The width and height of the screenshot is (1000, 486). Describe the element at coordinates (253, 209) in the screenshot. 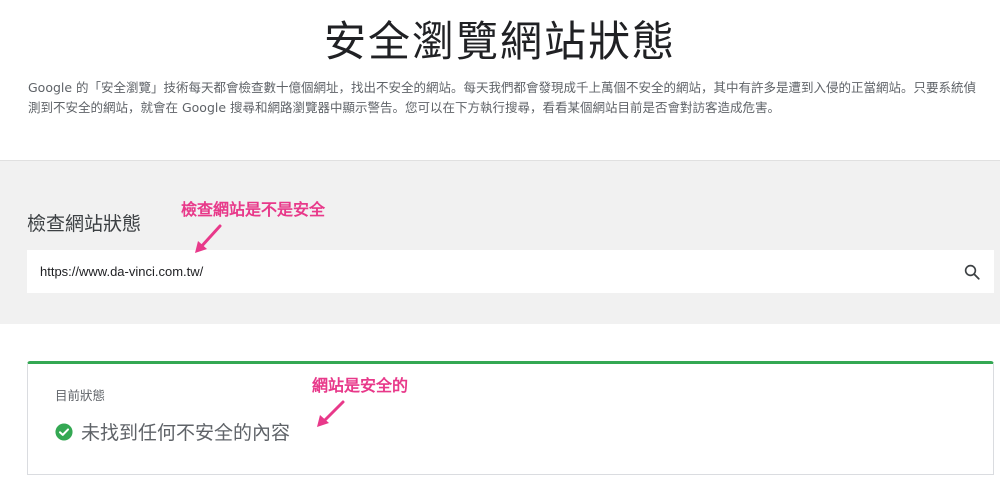

I see `annotation-check-site: 檢查網站是不是安全` at that location.